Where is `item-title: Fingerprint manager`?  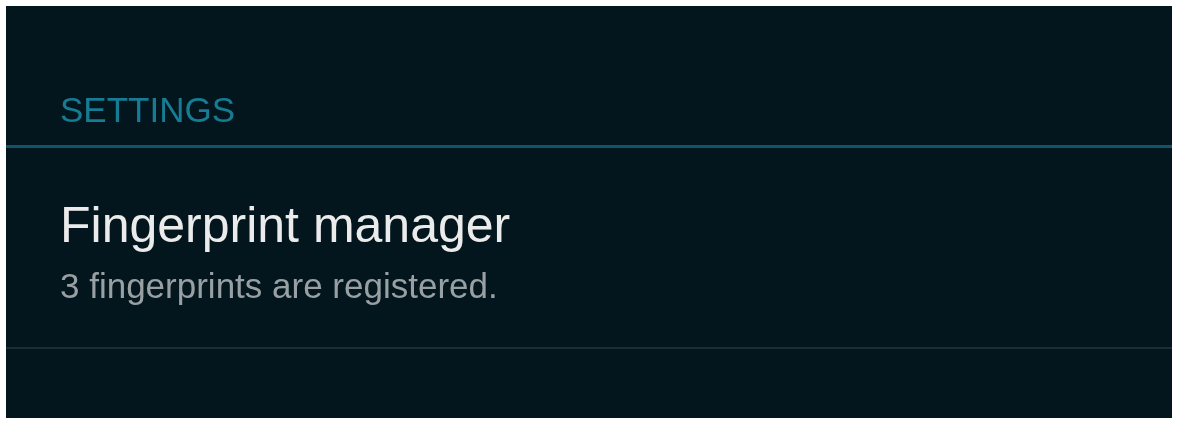
item-title: Fingerprint manager is located at coordinates (286, 225).